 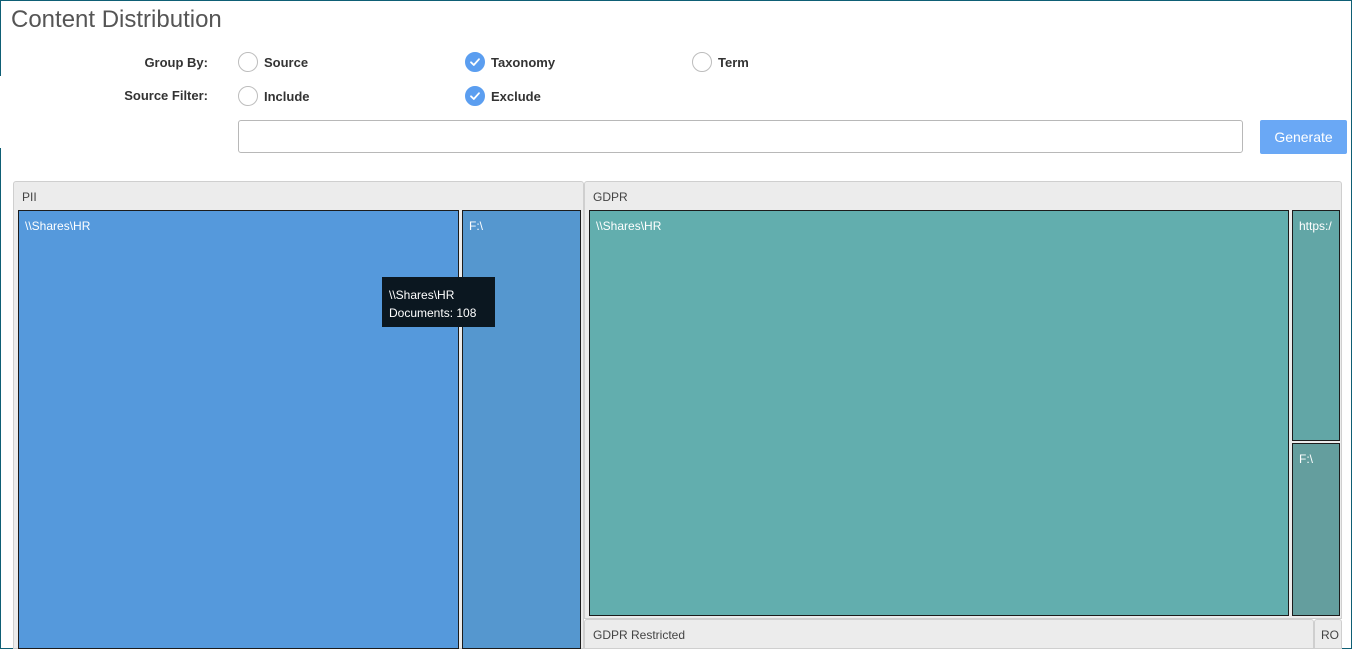 What do you see at coordinates (116, 19) in the screenshot?
I see `page-title: Content Distribution` at bounding box center [116, 19].